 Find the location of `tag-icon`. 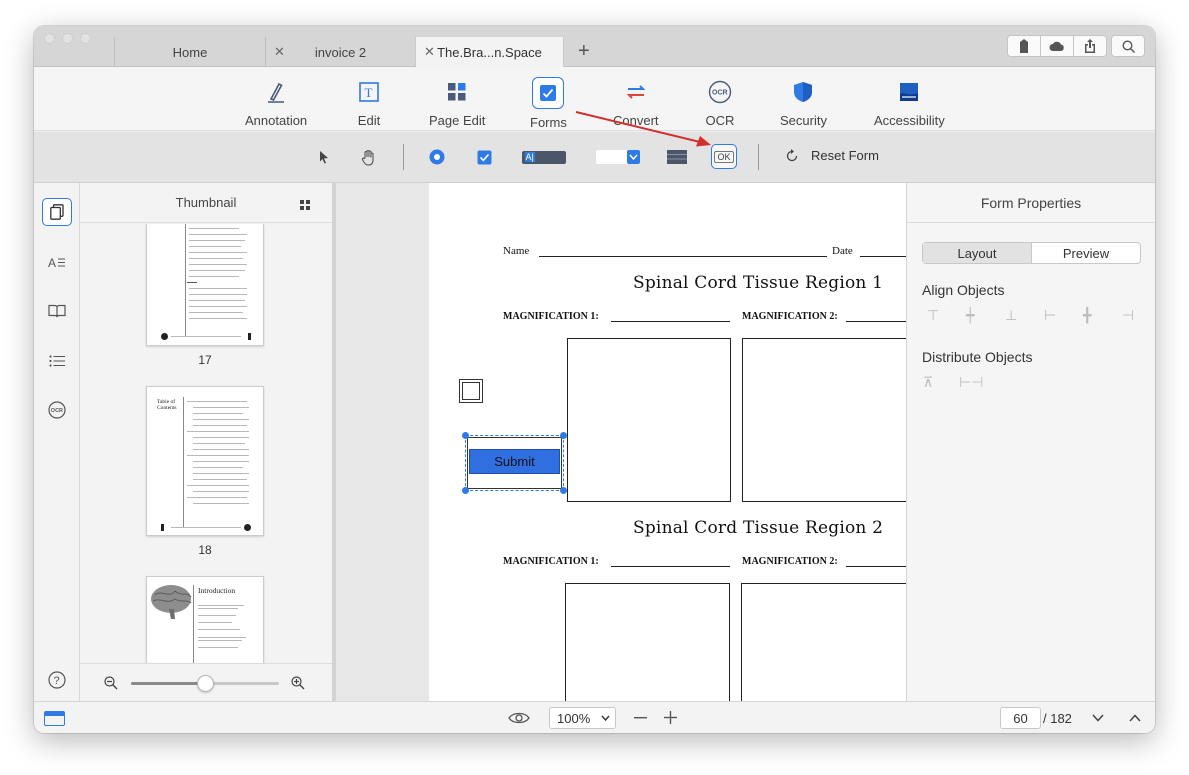

tag-icon is located at coordinates (1024, 46).